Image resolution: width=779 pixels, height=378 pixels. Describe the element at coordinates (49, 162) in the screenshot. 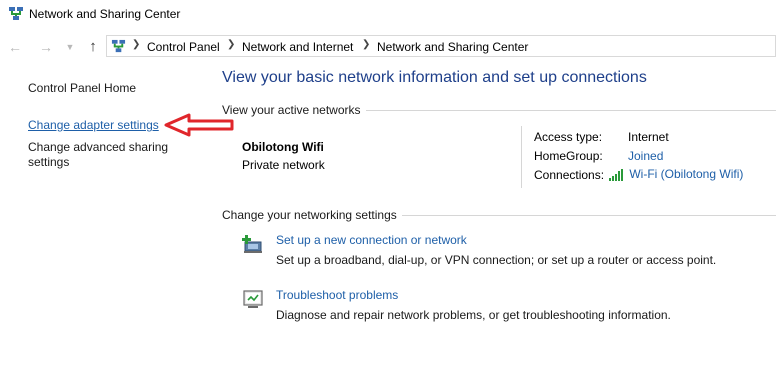

I see `advanced-line-2: settings` at that location.